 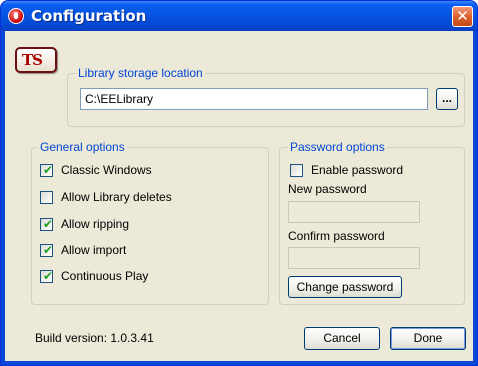 I want to click on general-options-legend: General options, so click(x=82, y=147).